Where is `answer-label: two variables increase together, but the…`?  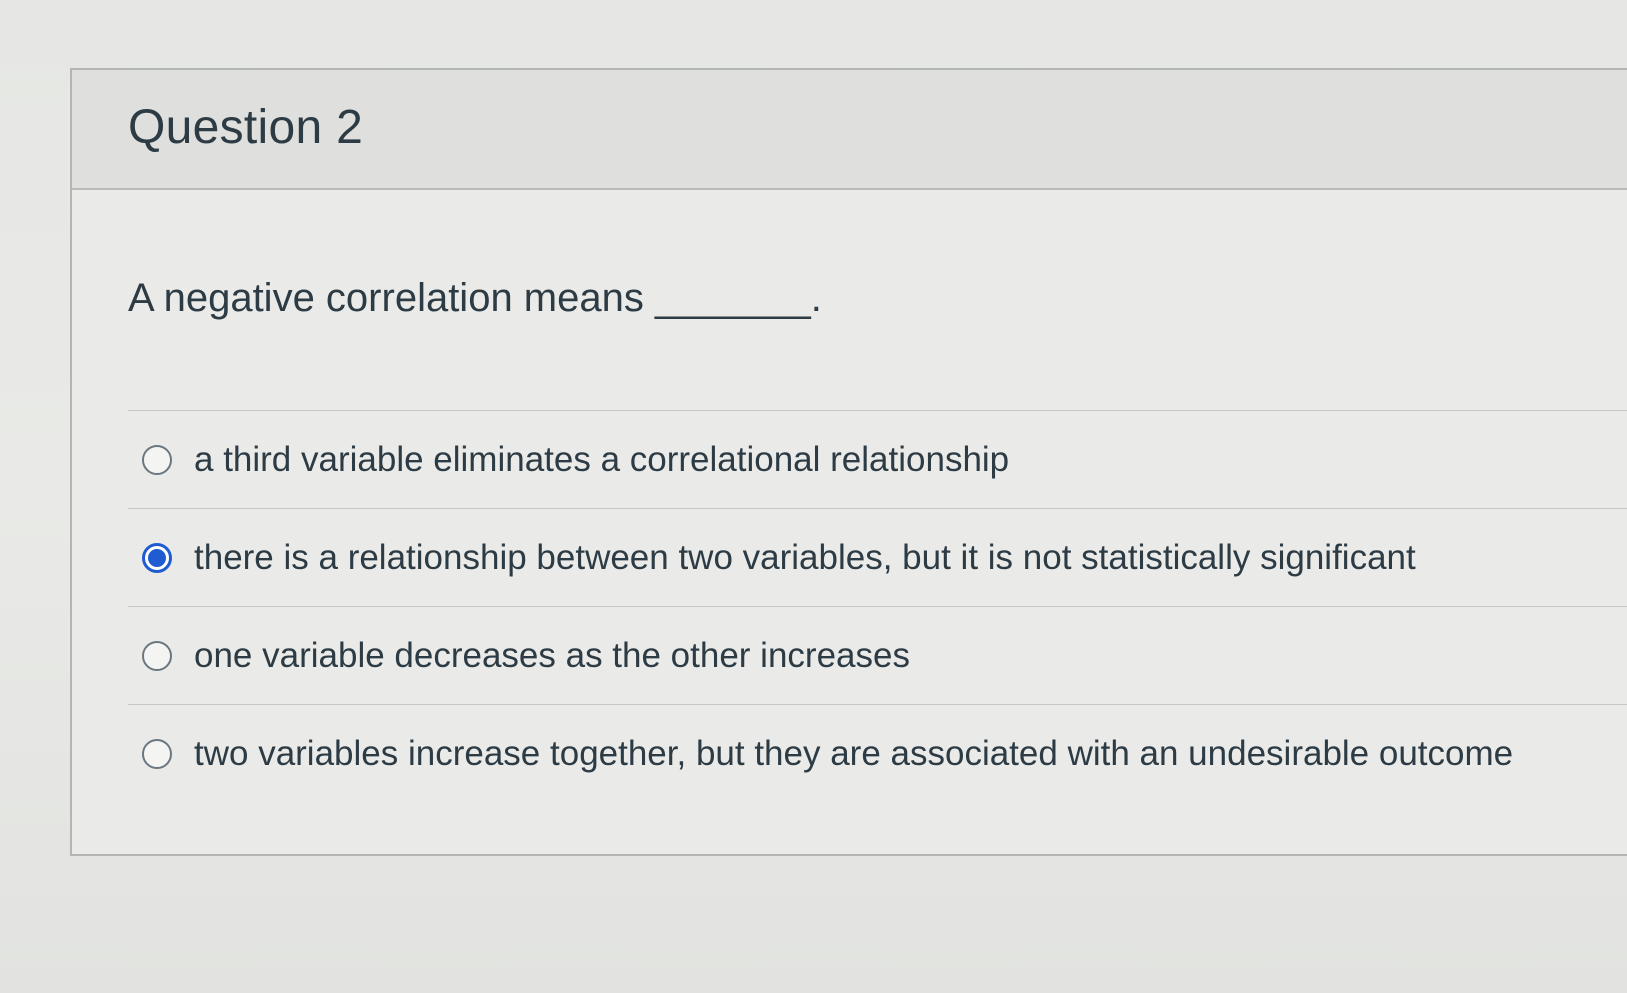
answer-label: two variables increase together, but the… is located at coordinates (853, 754).